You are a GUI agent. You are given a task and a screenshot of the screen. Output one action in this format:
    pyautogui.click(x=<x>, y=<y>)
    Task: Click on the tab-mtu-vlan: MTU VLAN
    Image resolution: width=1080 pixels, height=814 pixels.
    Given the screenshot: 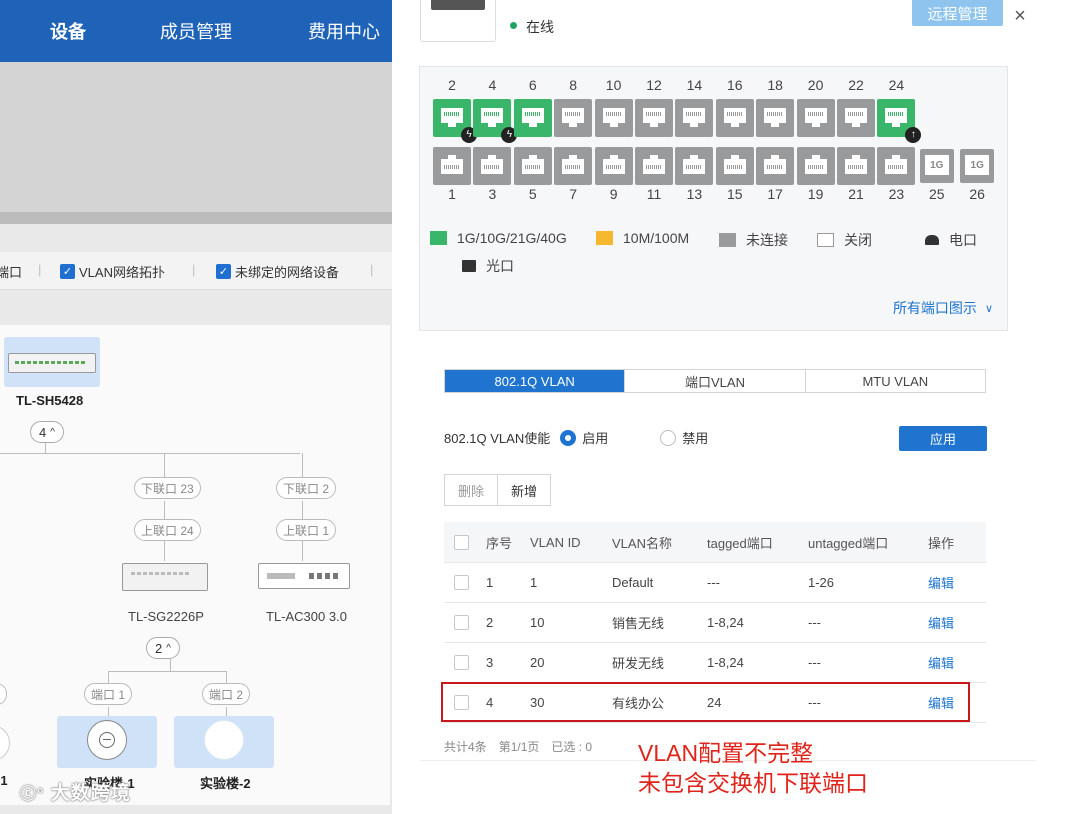 What is the action you would take?
    pyautogui.click(x=895, y=381)
    